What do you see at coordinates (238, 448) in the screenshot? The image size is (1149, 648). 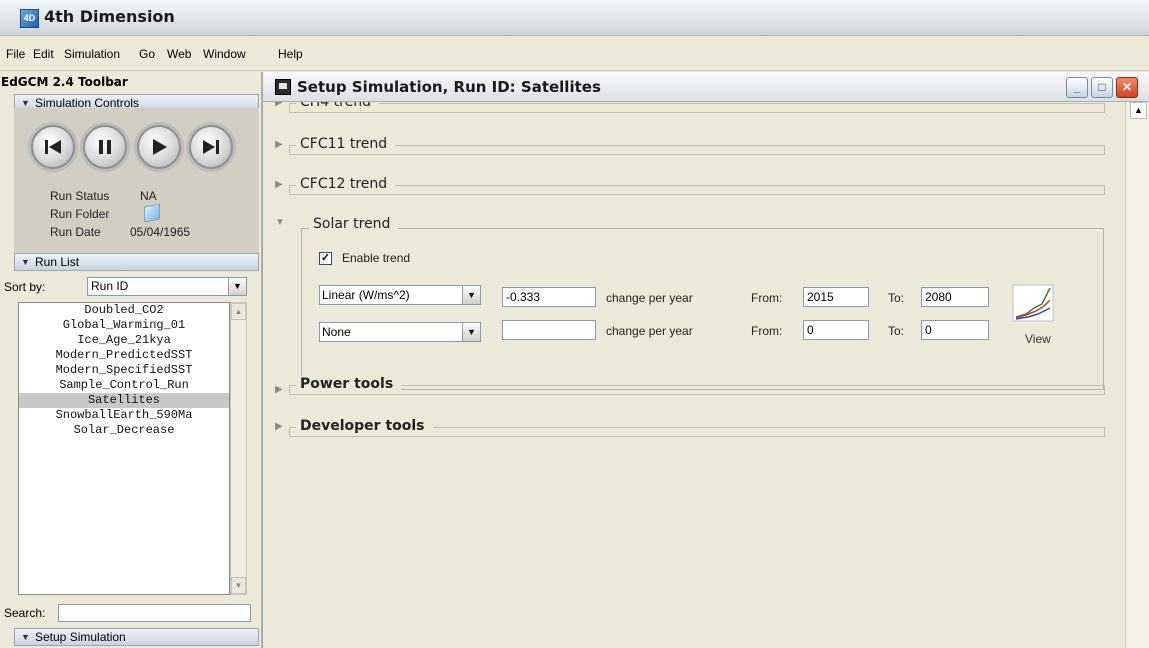 I see `run-list-scrollbar: ▲ ▼` at bounding box center [238, 448].